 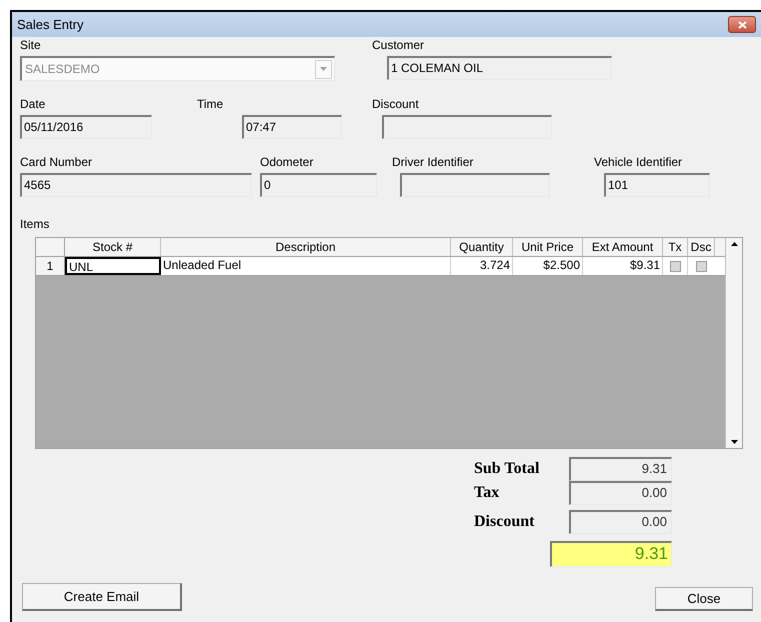 I want to click on create-email-button: Create Email, so click(x=102, y=597).